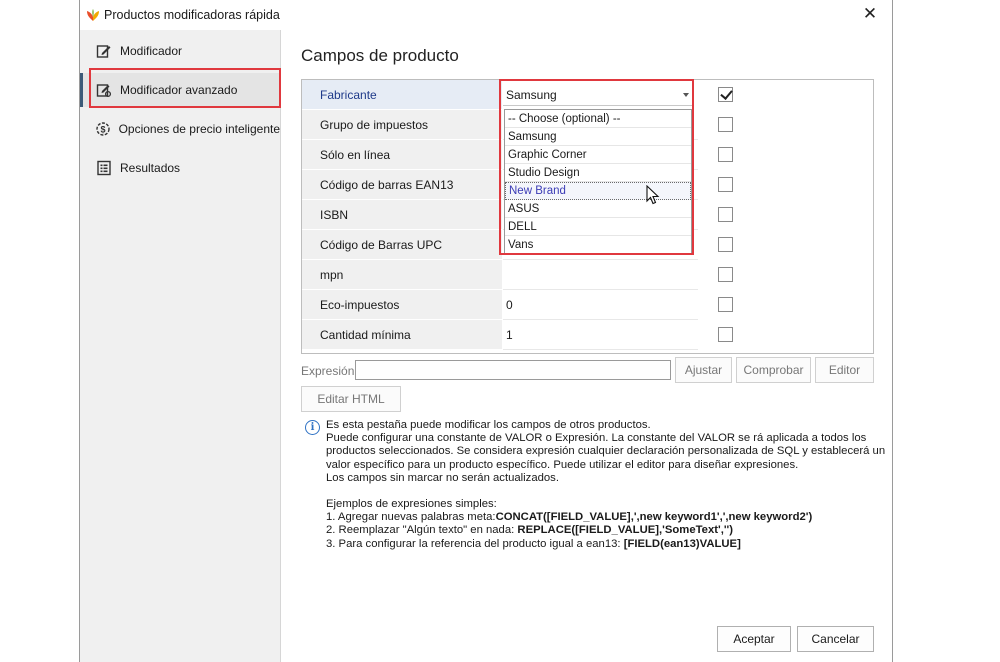 The height and width of the screenshot is (662, 1000). I want to click on example-text: 2. Reemplazar "Algún texto" en nada:, so click(422, 530).